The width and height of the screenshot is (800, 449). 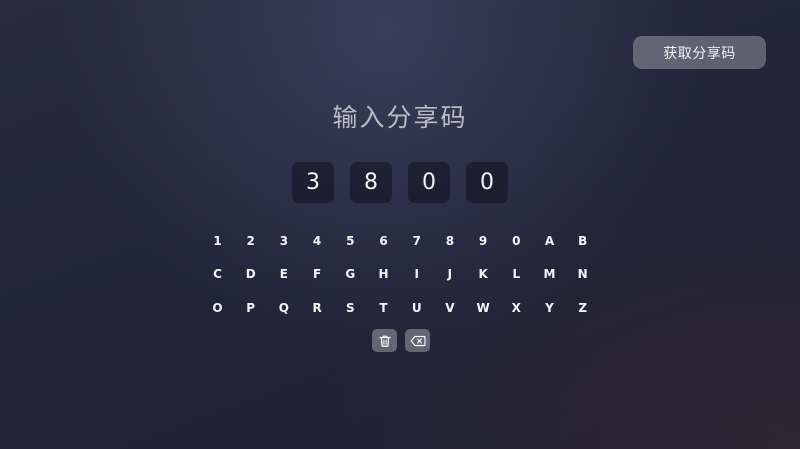 I want to click on key-9: 9, so click(x=483, y=241).